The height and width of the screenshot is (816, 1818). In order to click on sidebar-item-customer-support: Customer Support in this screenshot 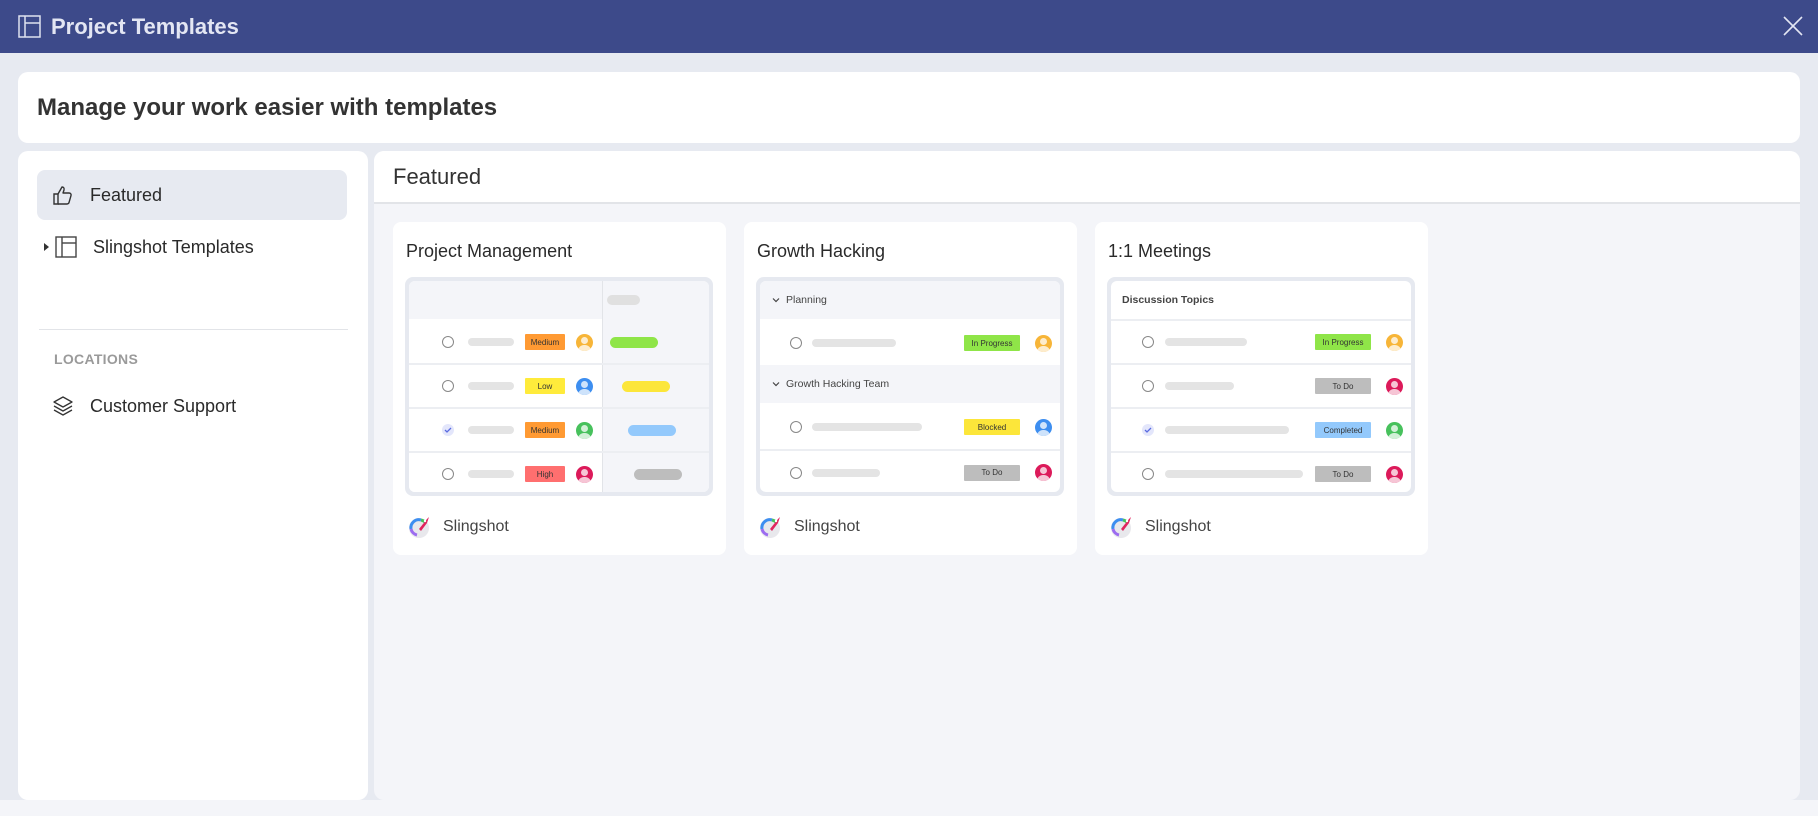, I will do `click(192, 406)`.